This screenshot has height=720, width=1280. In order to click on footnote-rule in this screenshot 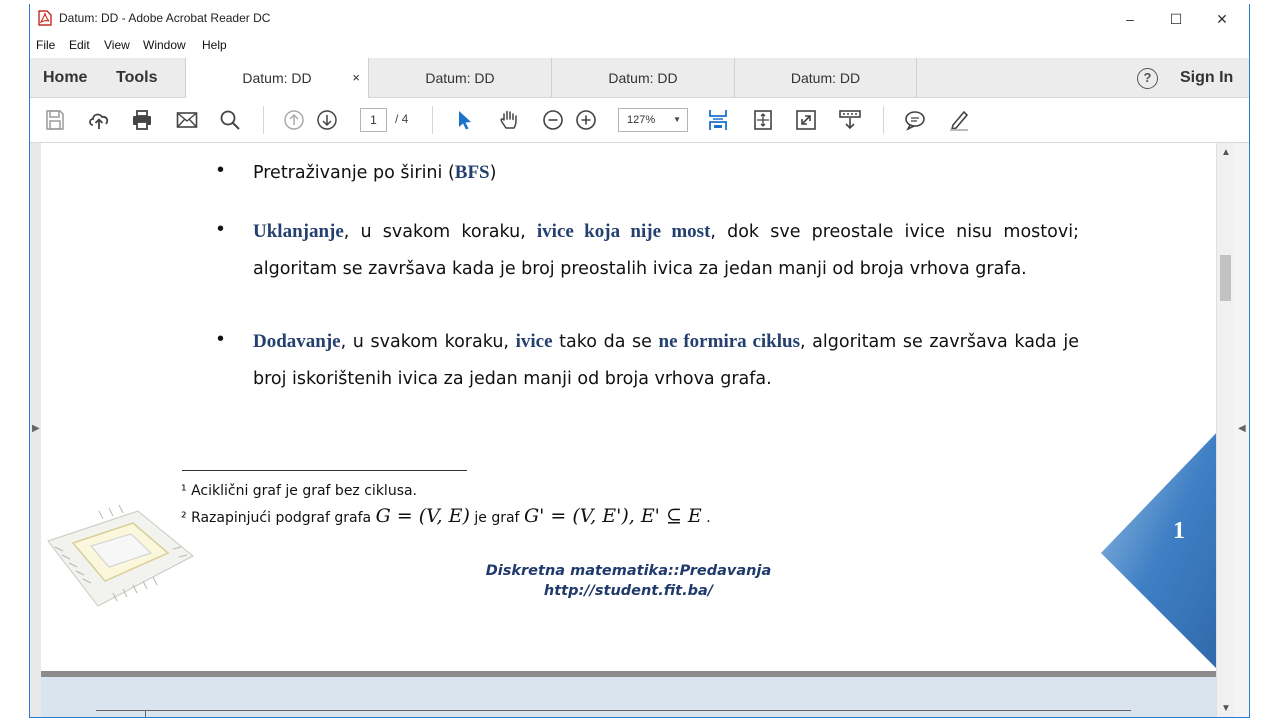, I will do `click(324, 470)`.